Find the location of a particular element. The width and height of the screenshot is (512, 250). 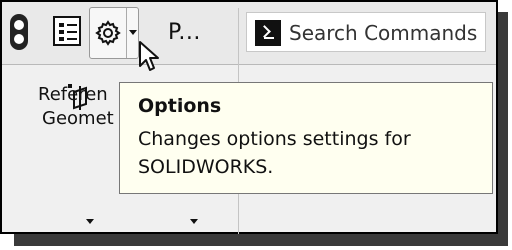

curves-dropdown is located at coordinates (194, 221).